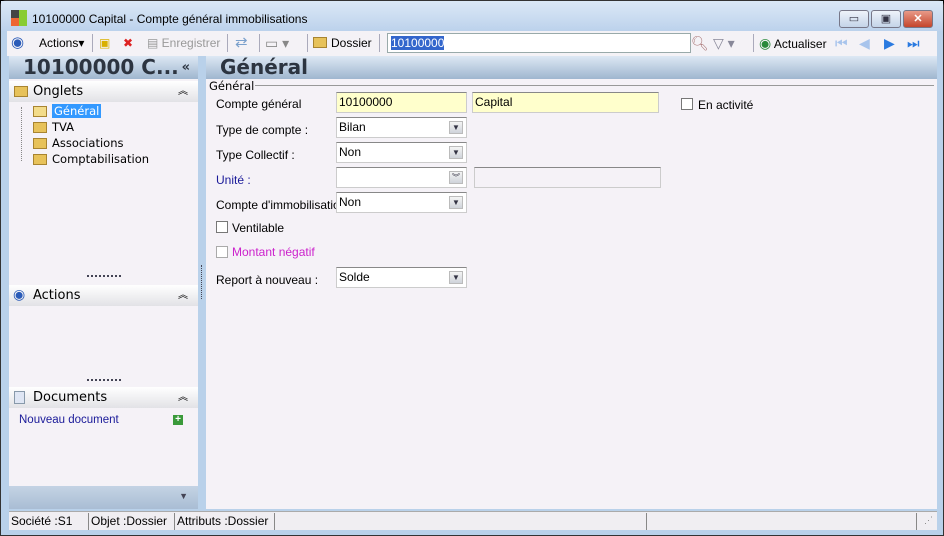 Image resolution: width=944 pixels, height=536 pixels. I want to click on actions-menu: Actions▾, so click(61, 43).